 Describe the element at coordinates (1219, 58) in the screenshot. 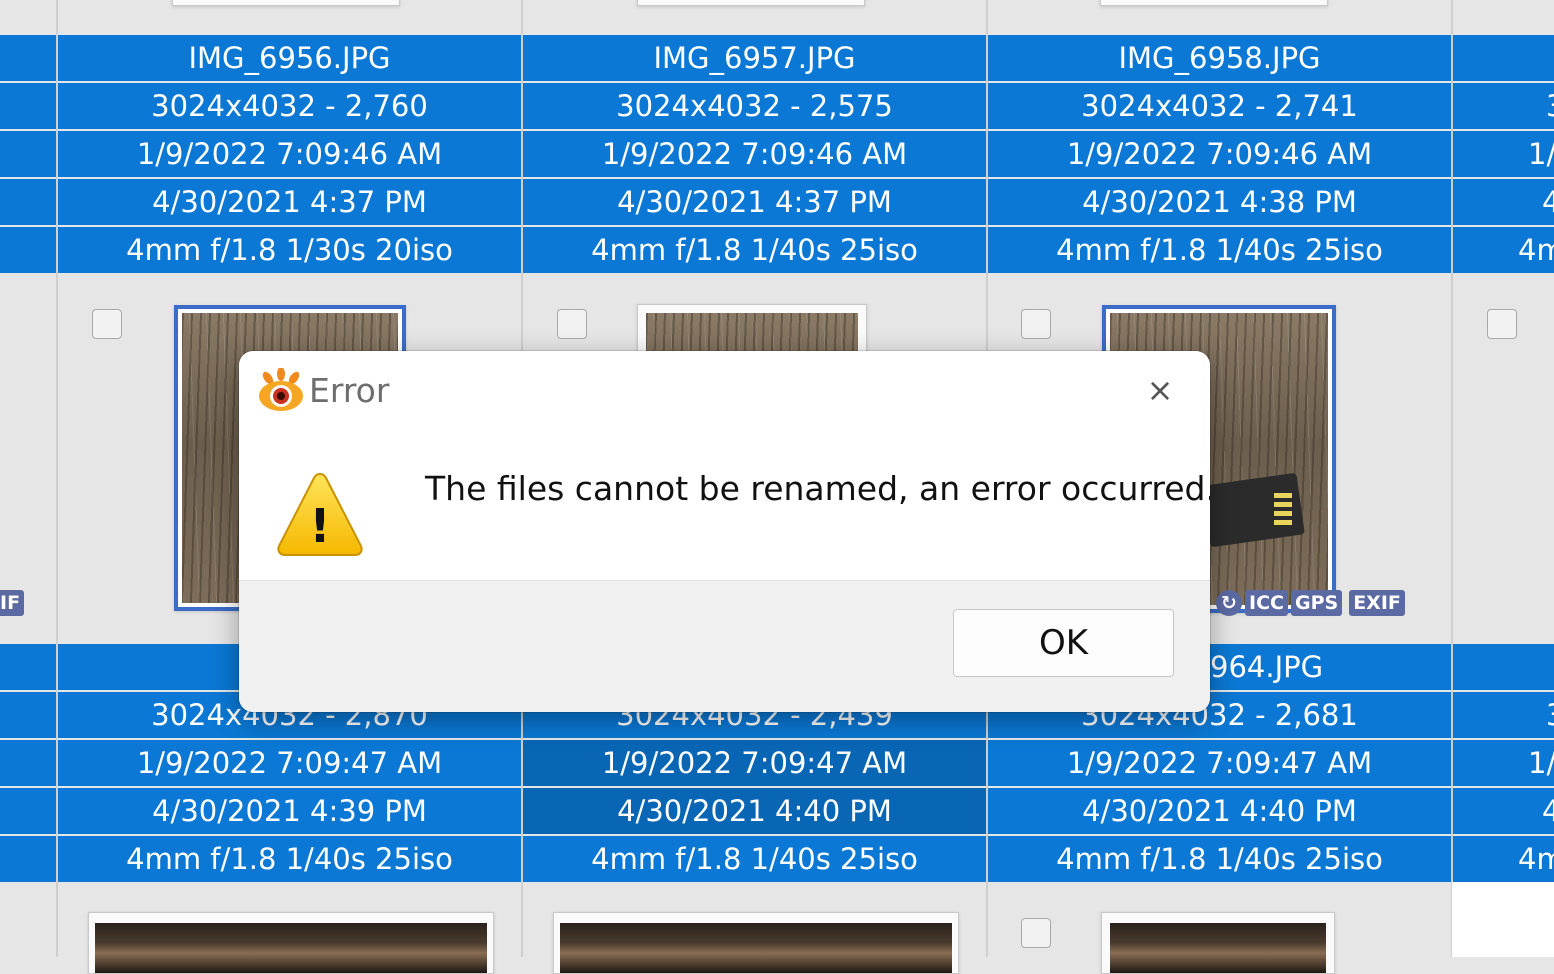

I see `filename-label: IMG_6958.JPG` at that location.